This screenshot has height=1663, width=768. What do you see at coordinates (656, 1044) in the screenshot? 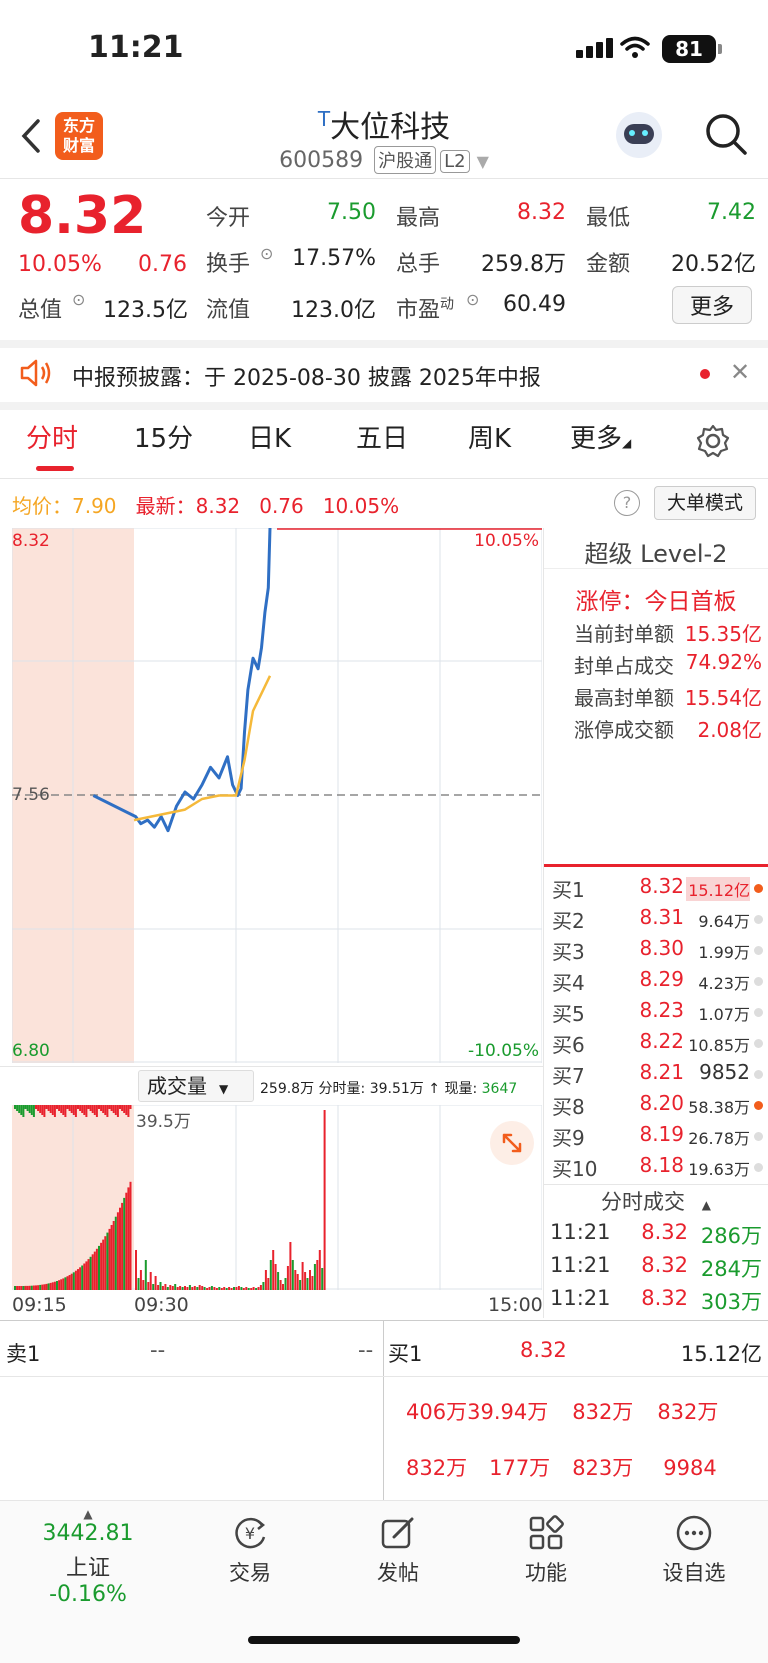
I see `orderbook-row: 买6 8.22 10.85万` at bounding box center [656, 1044].